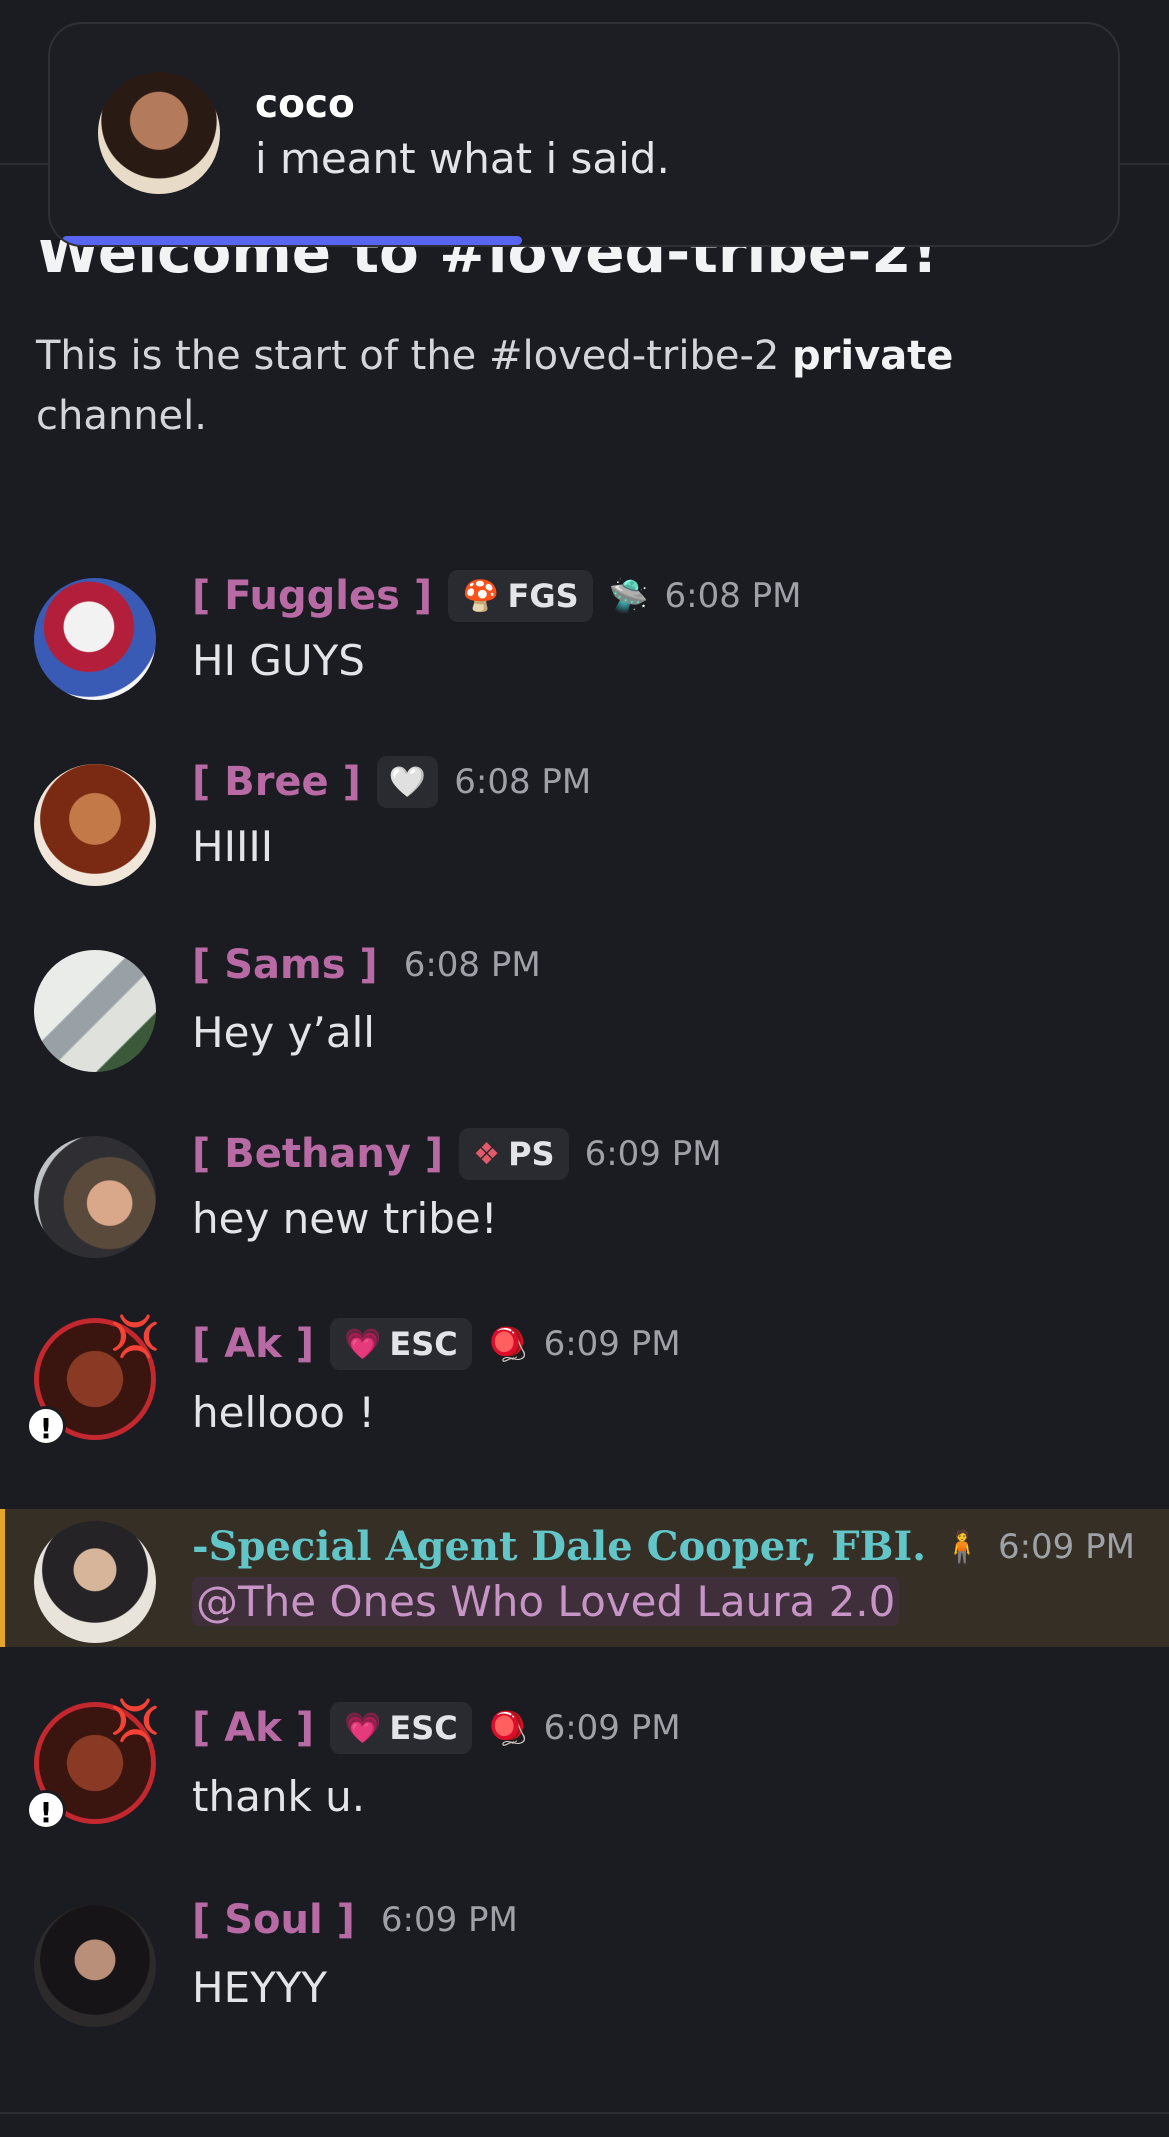  Describe the element at coordinates (584, 2113) in the screenshot. I see `composer-divider` at that location.